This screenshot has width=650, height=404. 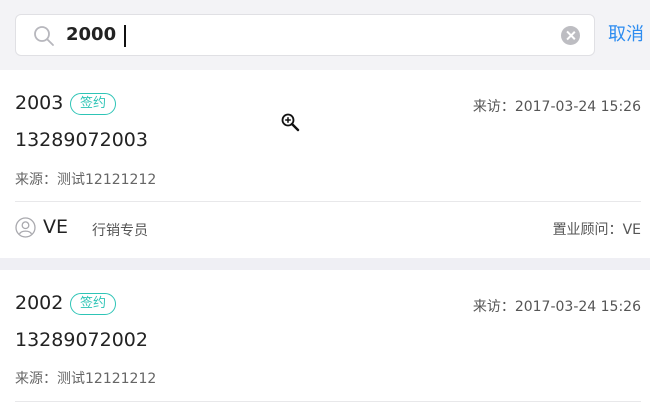 I want to click on search-input: 2000, so click(x=306, y=35).